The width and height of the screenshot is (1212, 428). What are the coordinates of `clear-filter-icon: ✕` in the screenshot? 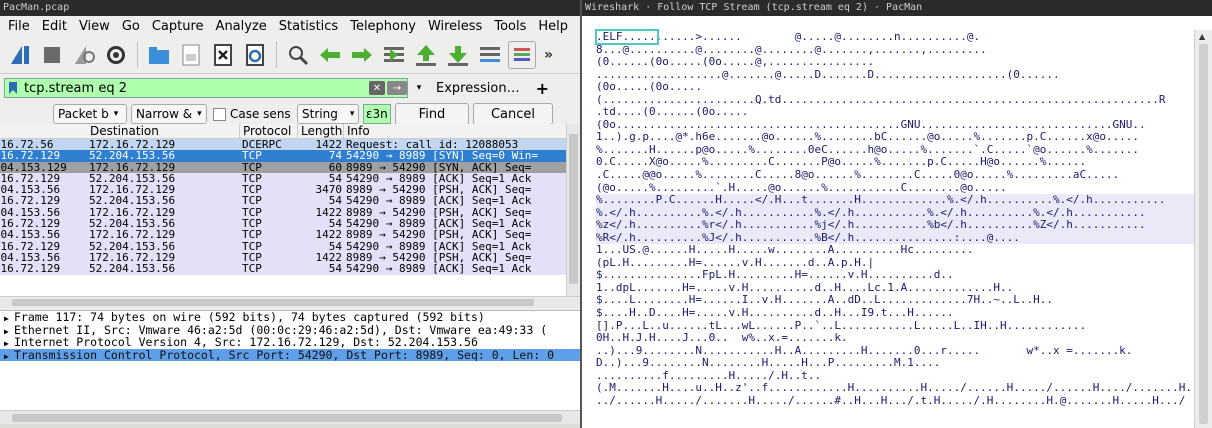 It's located at (377, 88).